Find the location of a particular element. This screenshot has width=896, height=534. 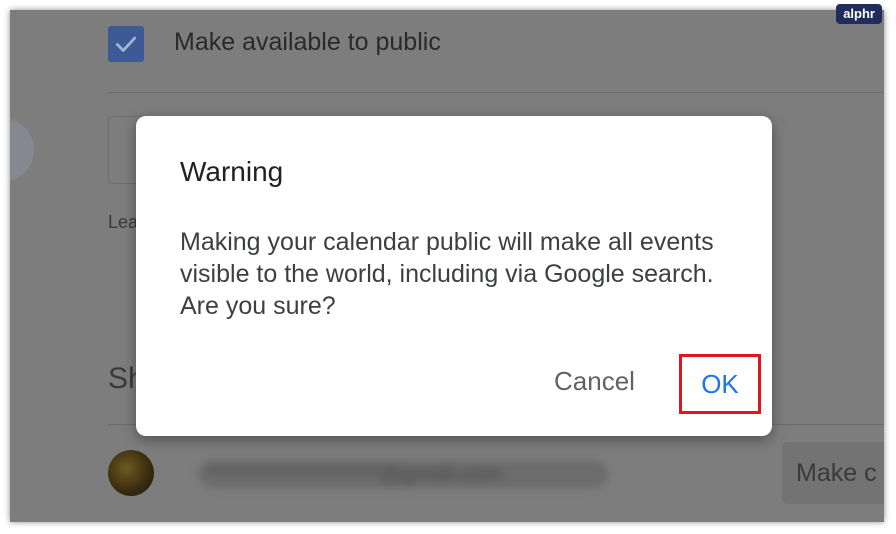

public-checkbox is located at coordinates (126, 44).